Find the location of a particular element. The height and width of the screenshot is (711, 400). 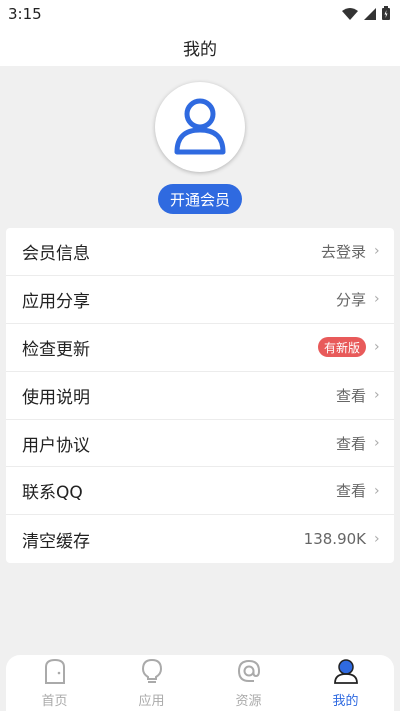

tab-label: 资源 is located at coordinates (248, 701).